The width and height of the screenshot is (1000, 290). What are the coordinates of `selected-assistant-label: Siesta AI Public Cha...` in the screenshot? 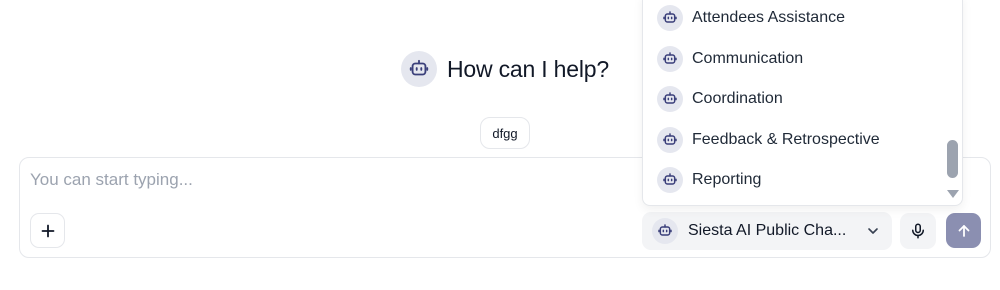 It's located at (767, 230).